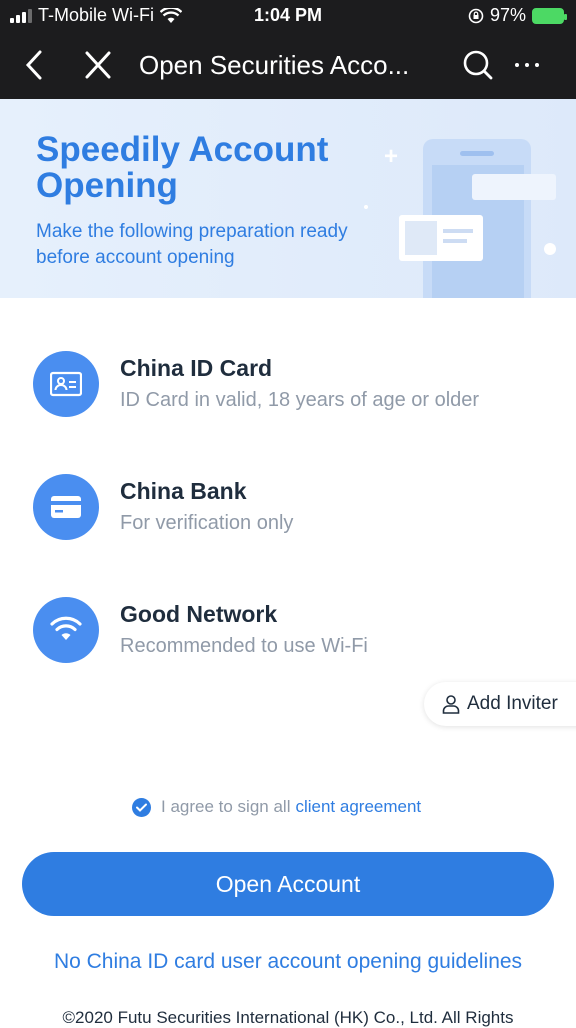  Describe the element at coordinates (421, 238) in the screenshot. I see `card-avatar-illustration` at that location.